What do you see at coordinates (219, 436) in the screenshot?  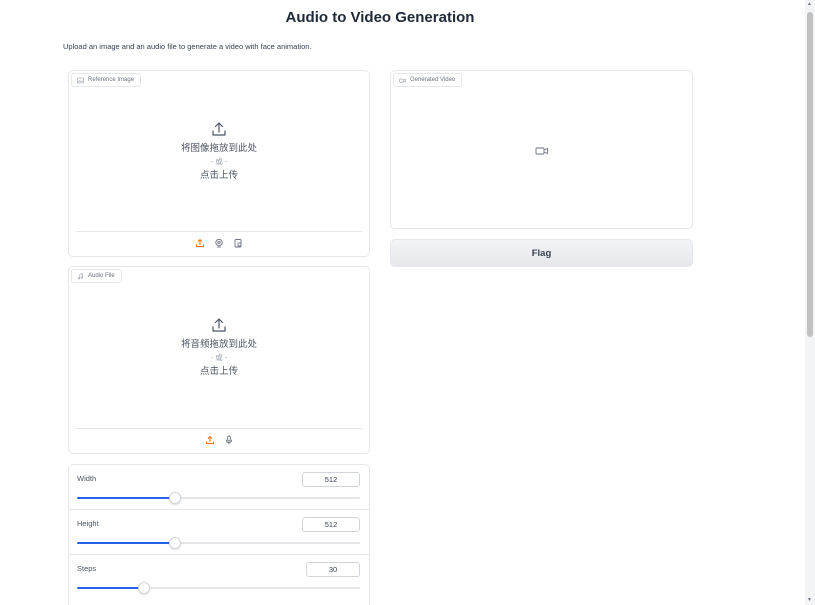 I see `audio-source-bar` at bounding box center [219, 436].